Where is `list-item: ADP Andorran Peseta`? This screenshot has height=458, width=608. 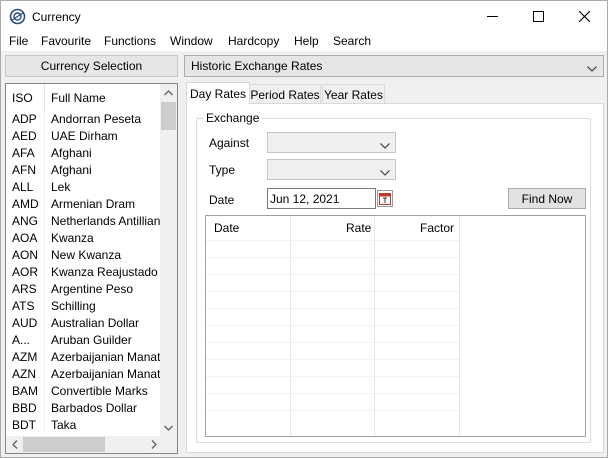
list-item: ADP Andorran Peseta is located at coordinates (84, 118).